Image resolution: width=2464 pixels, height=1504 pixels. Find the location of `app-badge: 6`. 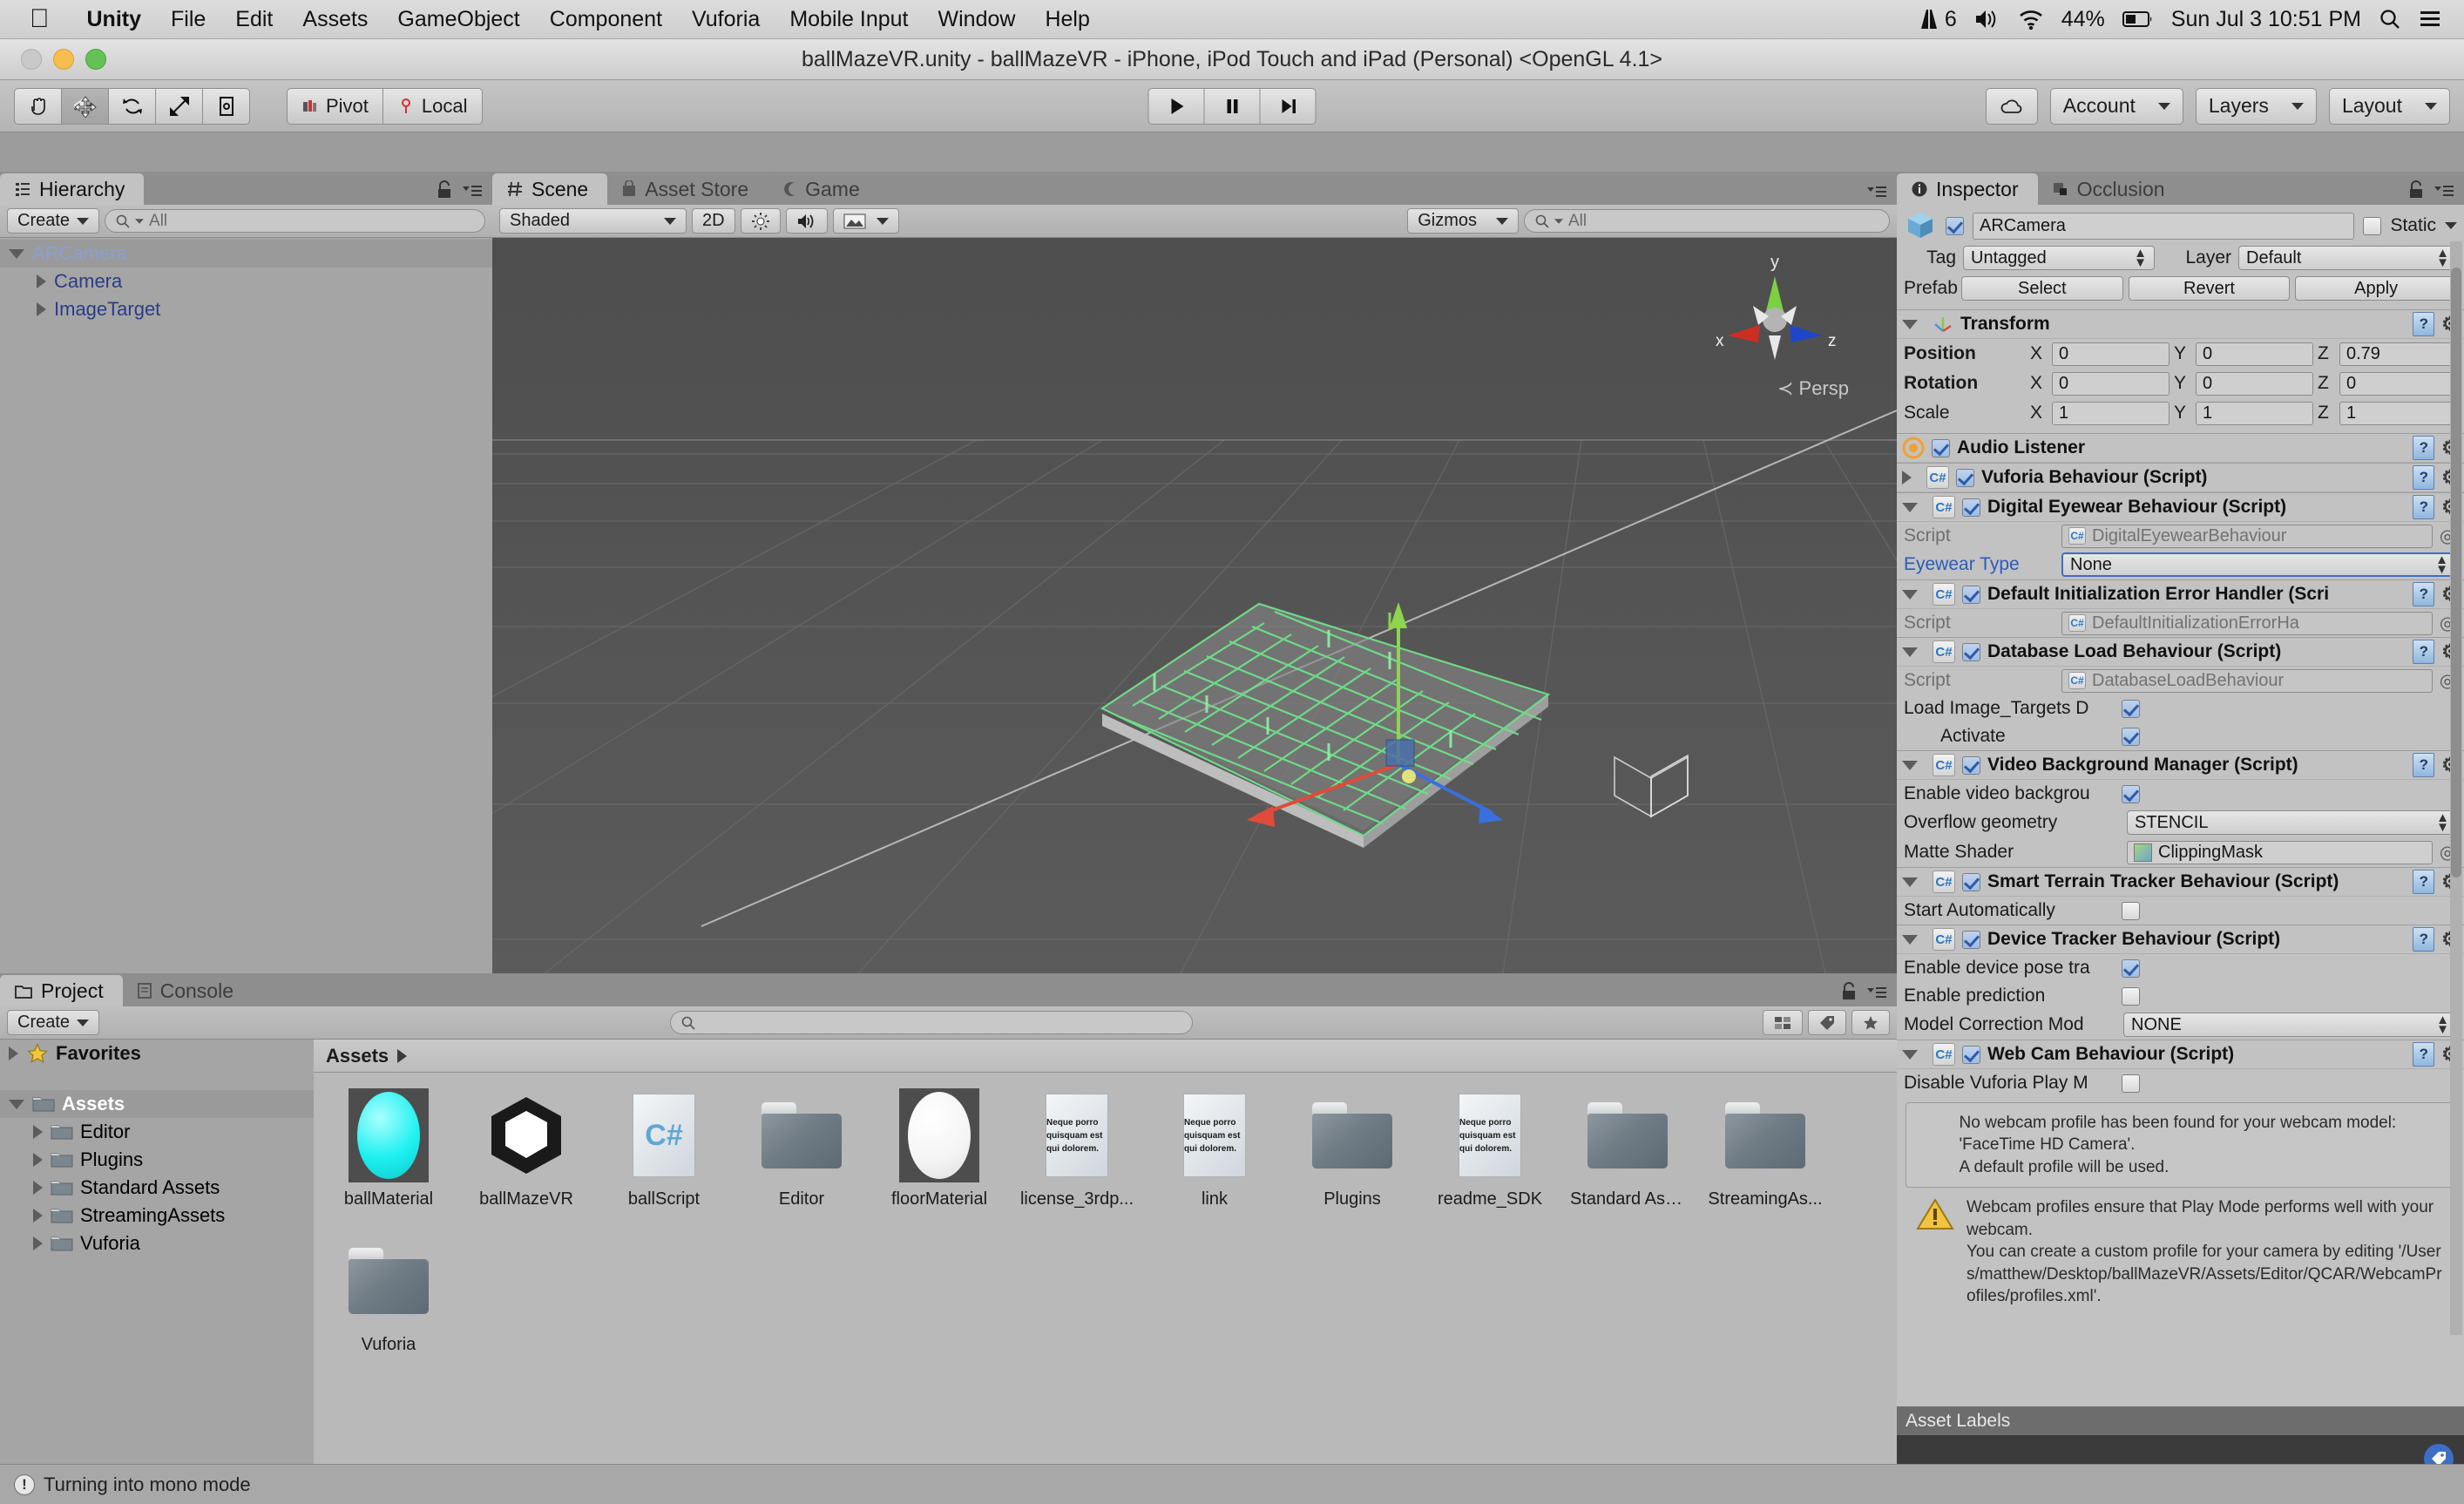

app-badge: 6 is located at coordinates (1938, 19).